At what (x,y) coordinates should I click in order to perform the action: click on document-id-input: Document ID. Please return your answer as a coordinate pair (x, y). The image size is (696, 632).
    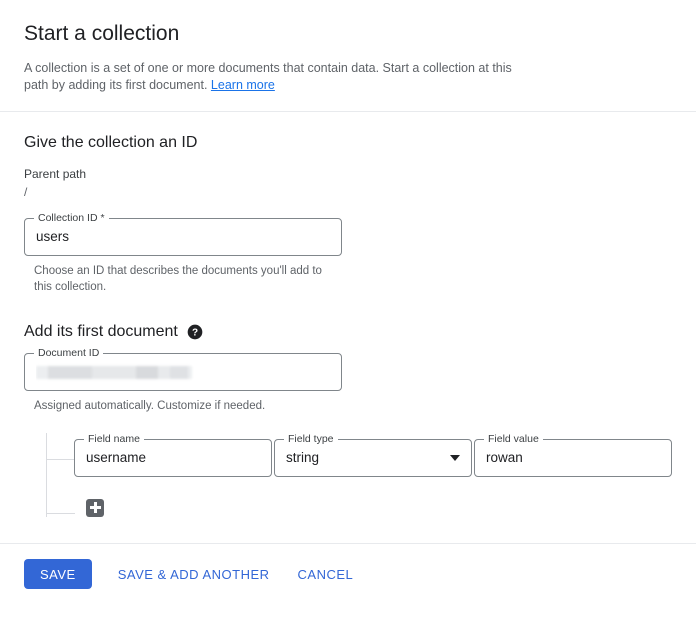
    Looking at the image, I should click on (183, 369).